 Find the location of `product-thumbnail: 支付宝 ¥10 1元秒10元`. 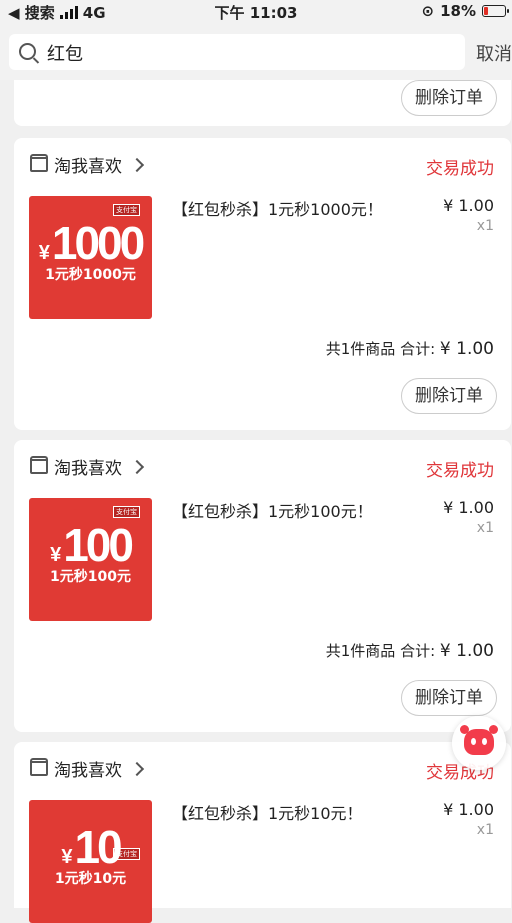

product-thumbnail: 支付宝 ¥10 1元秒10元 is located at coordinates (90, 861).